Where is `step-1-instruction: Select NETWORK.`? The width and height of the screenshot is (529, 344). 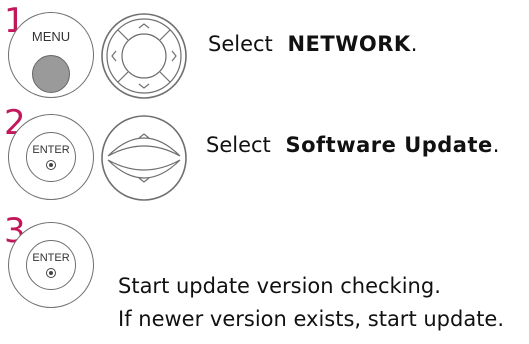
step-1-instruction: Select NETWORK. is located at coordinates (312, 44).